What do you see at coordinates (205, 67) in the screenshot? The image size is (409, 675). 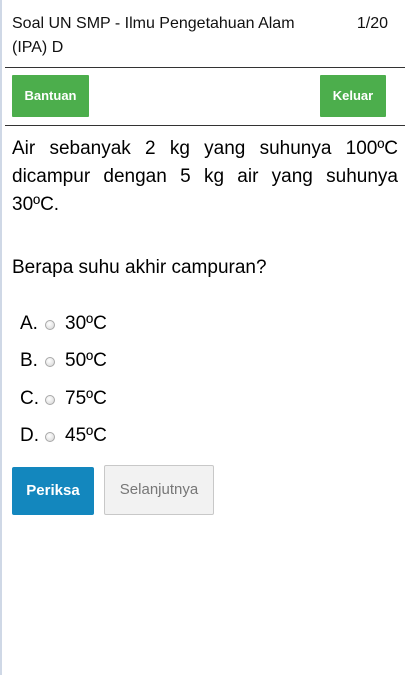 I see `header-divider` at bounding box center [205, 67].